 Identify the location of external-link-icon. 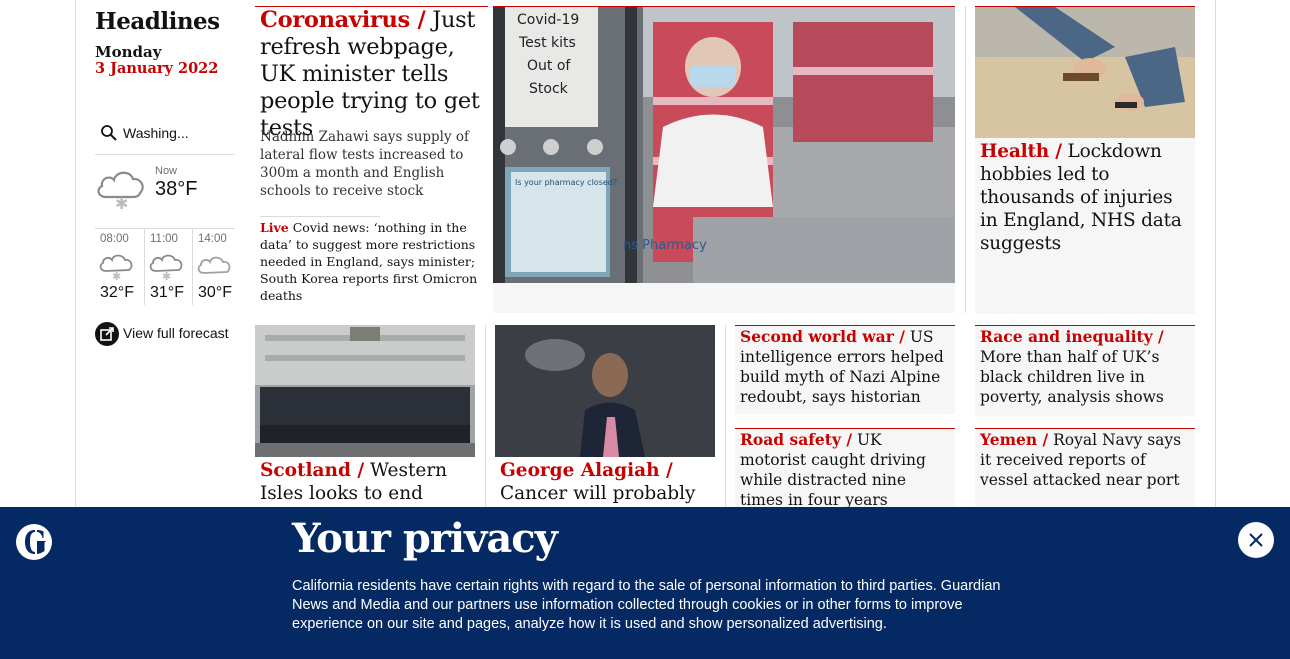
(107, 334).